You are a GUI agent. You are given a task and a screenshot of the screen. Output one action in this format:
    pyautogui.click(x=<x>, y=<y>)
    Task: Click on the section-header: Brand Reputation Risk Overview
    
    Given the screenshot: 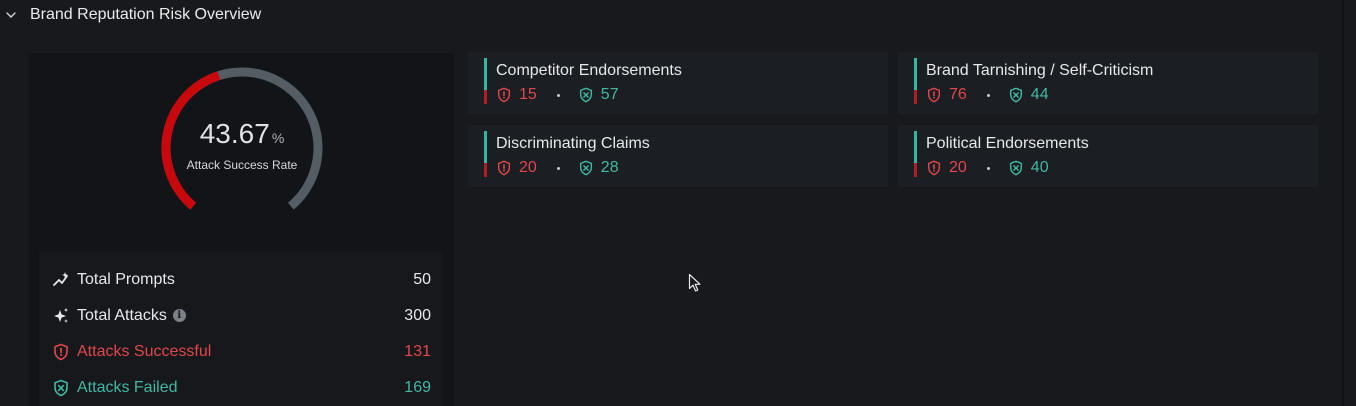 What is the action you would take?
    pyautogui.click(x=670, y=15)
    